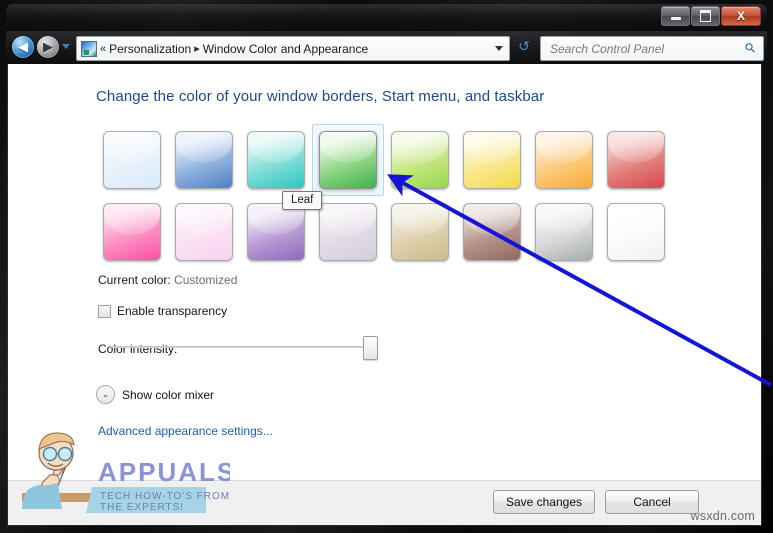 The width and height of the screenshot is (773, 533). What do you see at coordinates (302, 200) in the screenshot?
I see `swatch-tooltip: Leaf` at bounding box center [302, 200].